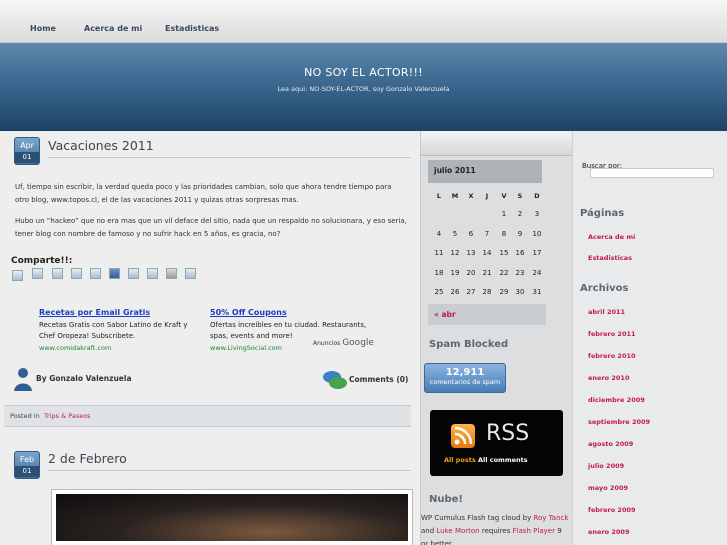  I want to click on calendar-day: 14, so click(487, 253).